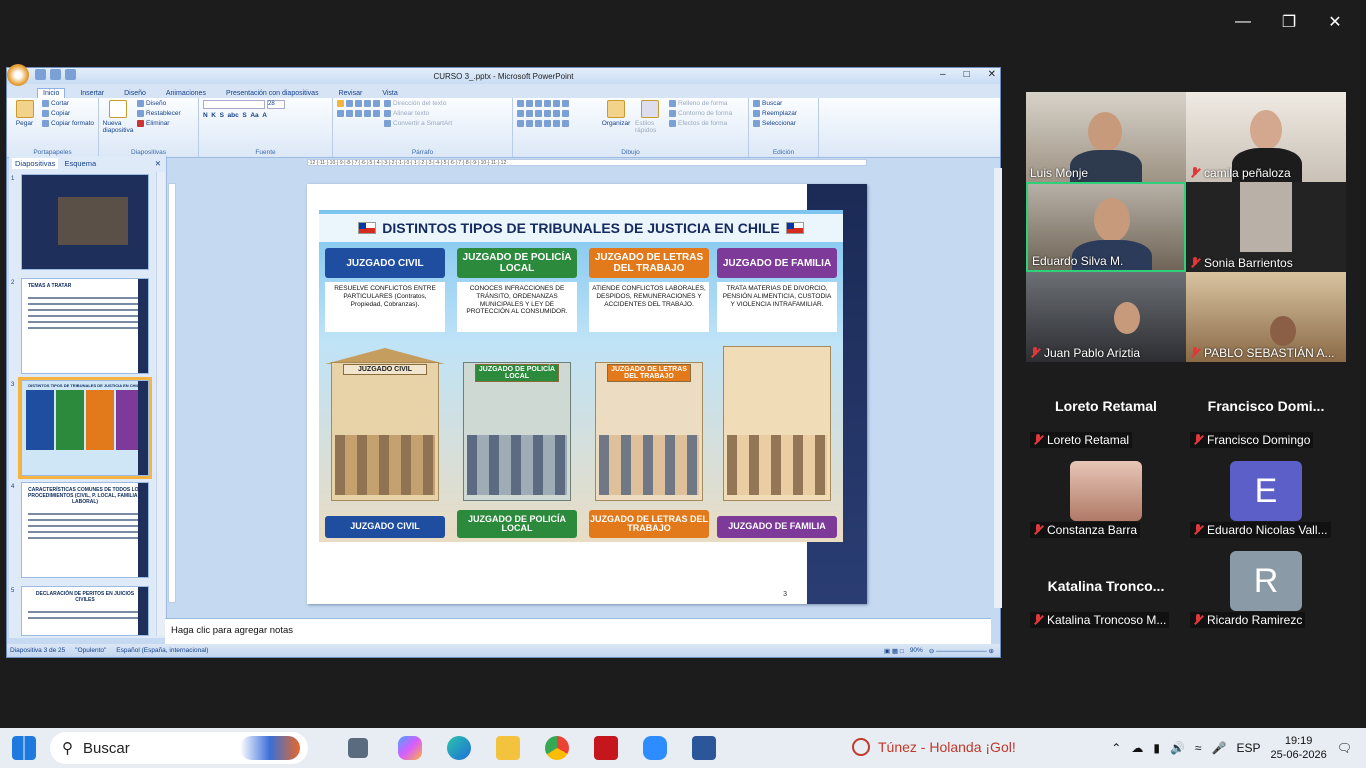 The image size is (1366, 768). I want to click on copilot-icon, so click(410, 748).